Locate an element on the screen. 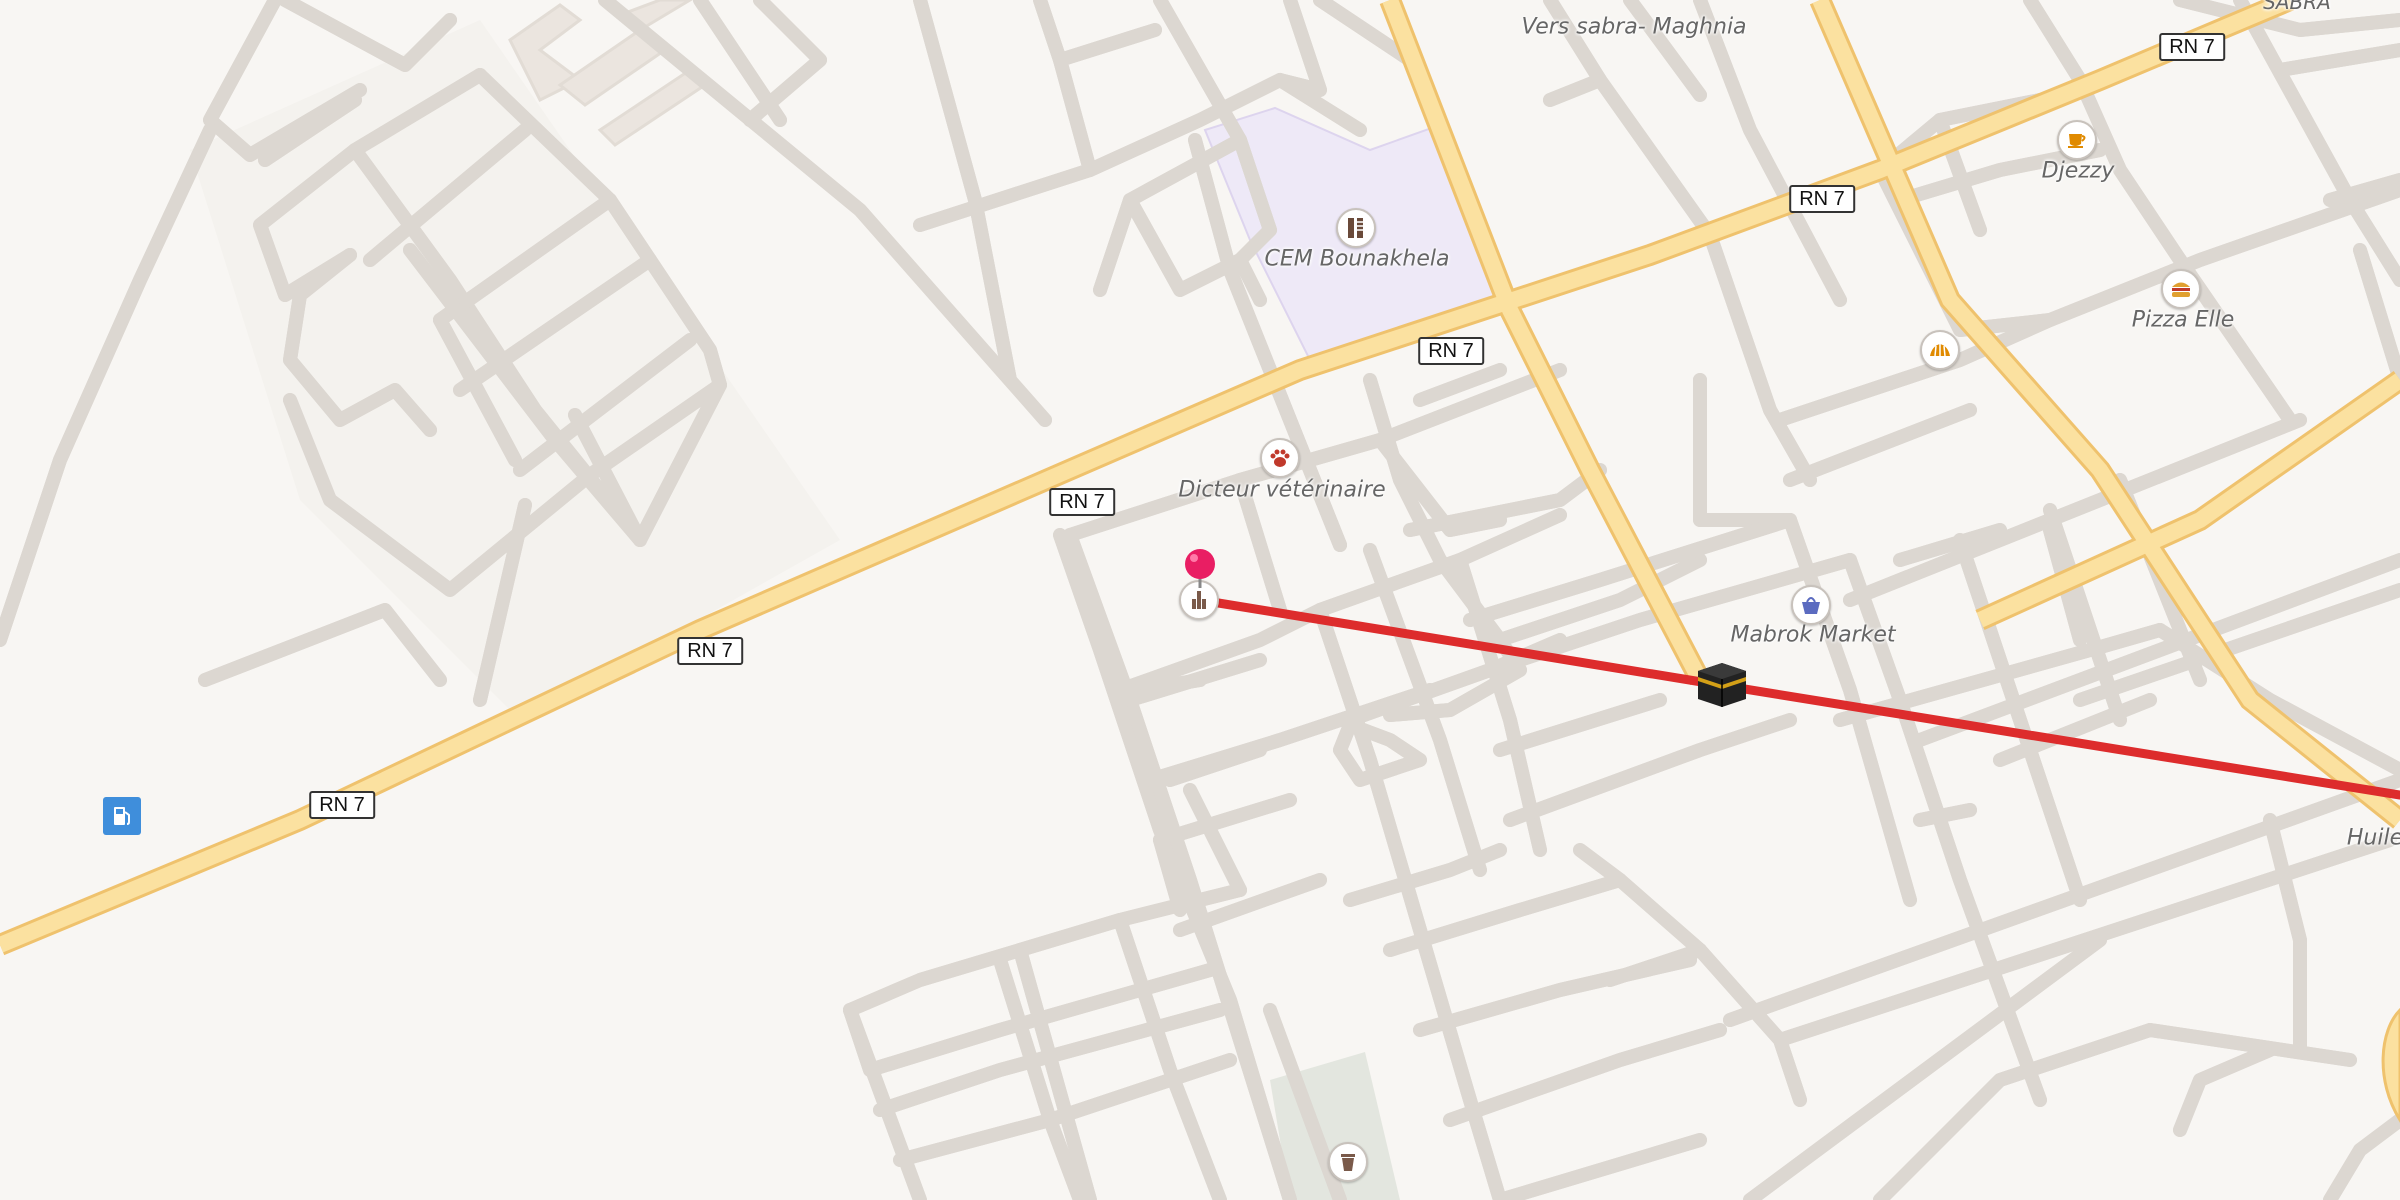 This screenshot has height=1200, width=2400. kaaba-icon is located at coordinates (1722, 683).